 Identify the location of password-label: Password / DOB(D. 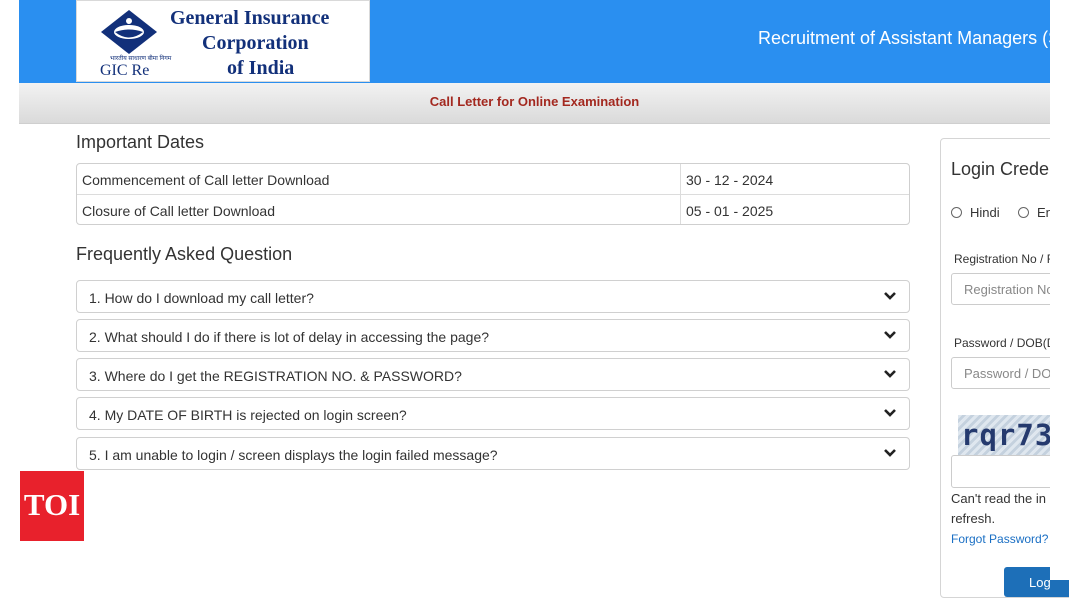
(1005, 343).